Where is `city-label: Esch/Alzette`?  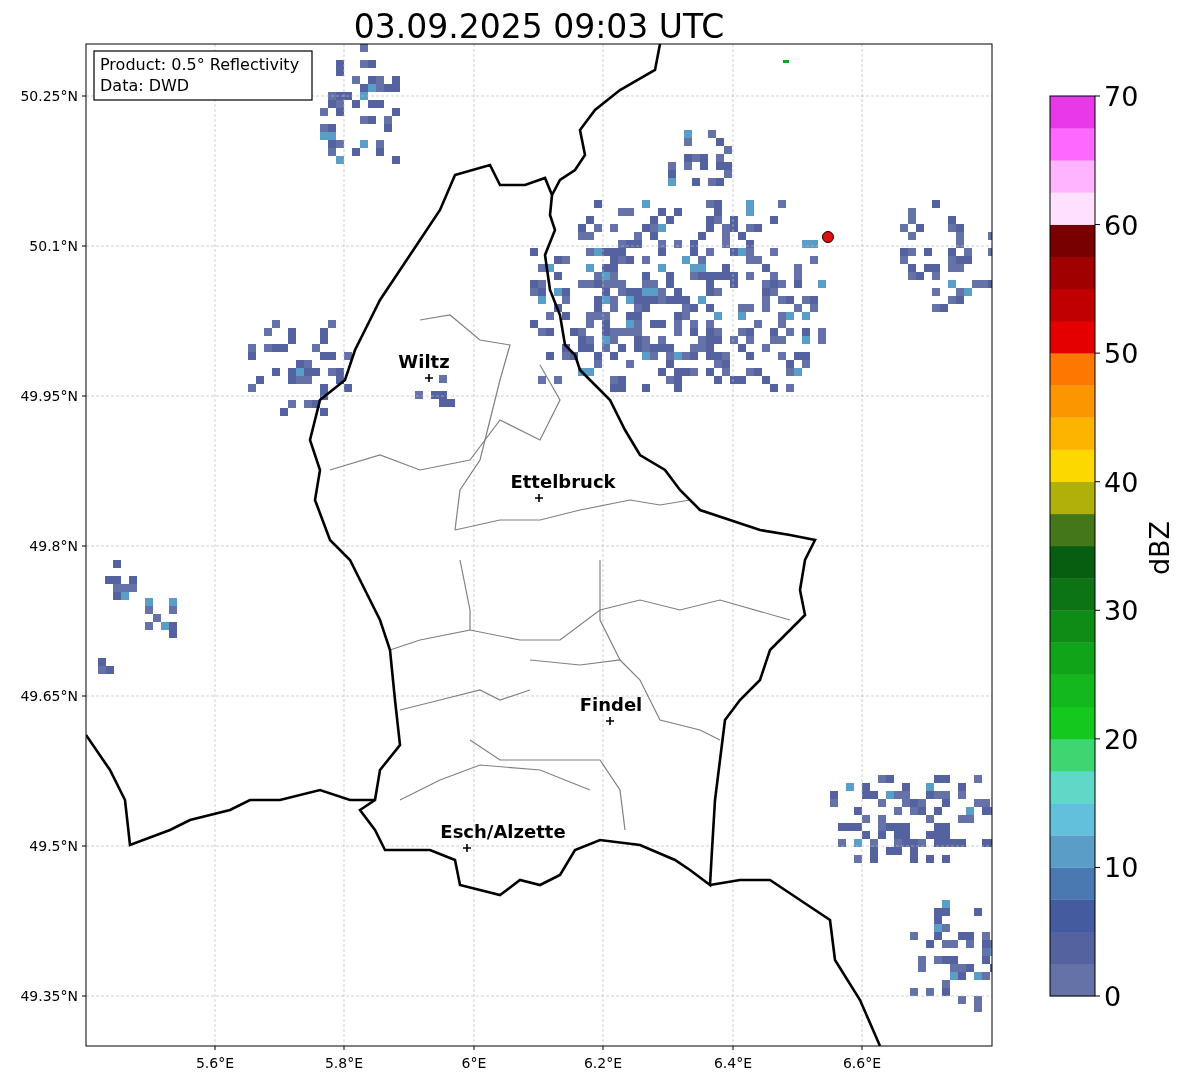 city-label: Esch/Alzette is located at coordinates (503, 831).